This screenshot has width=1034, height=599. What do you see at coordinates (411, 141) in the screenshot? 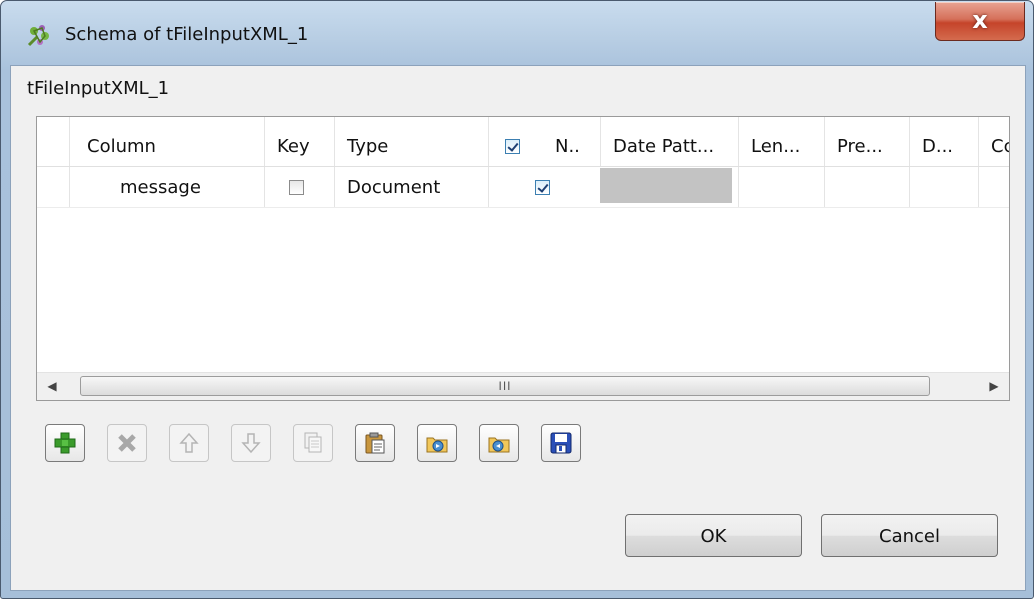
I see `header-type: Type` at bounding box center [411, 141].